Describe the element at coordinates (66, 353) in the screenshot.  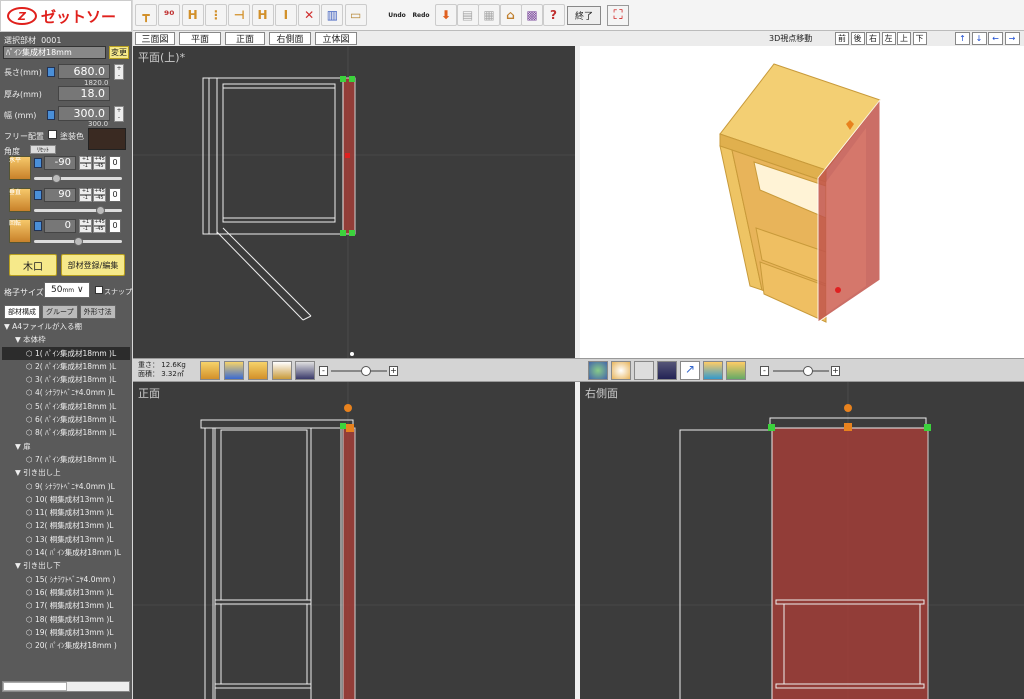
I see `tree-item: ⬡ 1( ﾊﾟｲﾝ集成材18mm )L` at that location.